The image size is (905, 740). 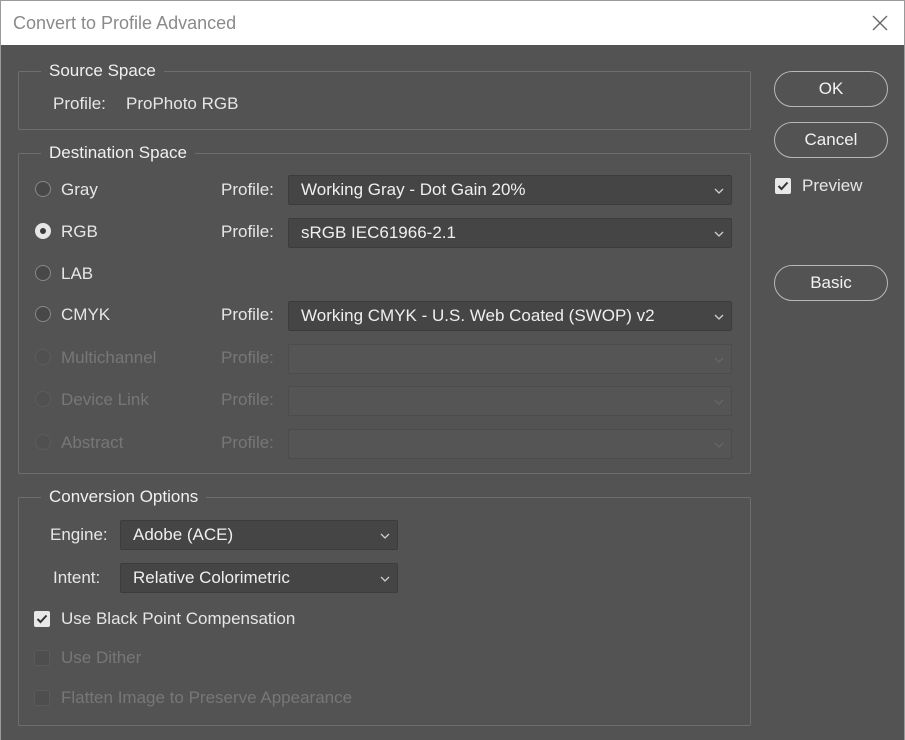 I want to click on gray-profile-label: Profile:, so click(x=247, y=189).